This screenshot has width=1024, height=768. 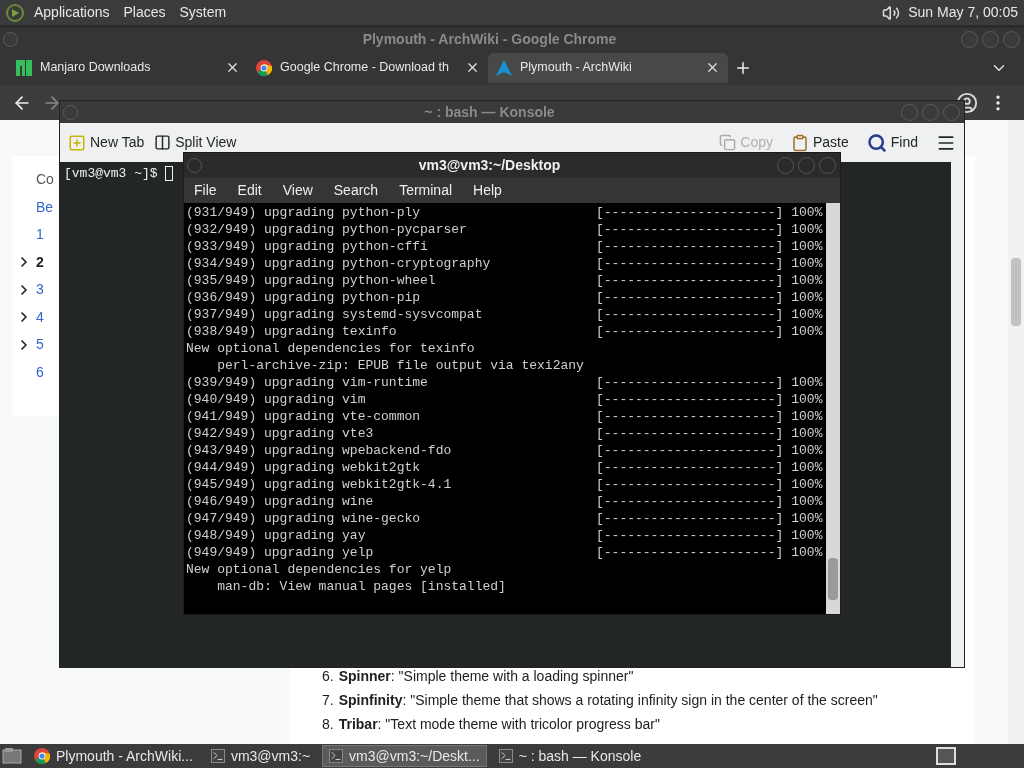 What do you see at coordinates (169, 174) in the screenshot?
I see `text-cursor` at bounding box center [169, 174].